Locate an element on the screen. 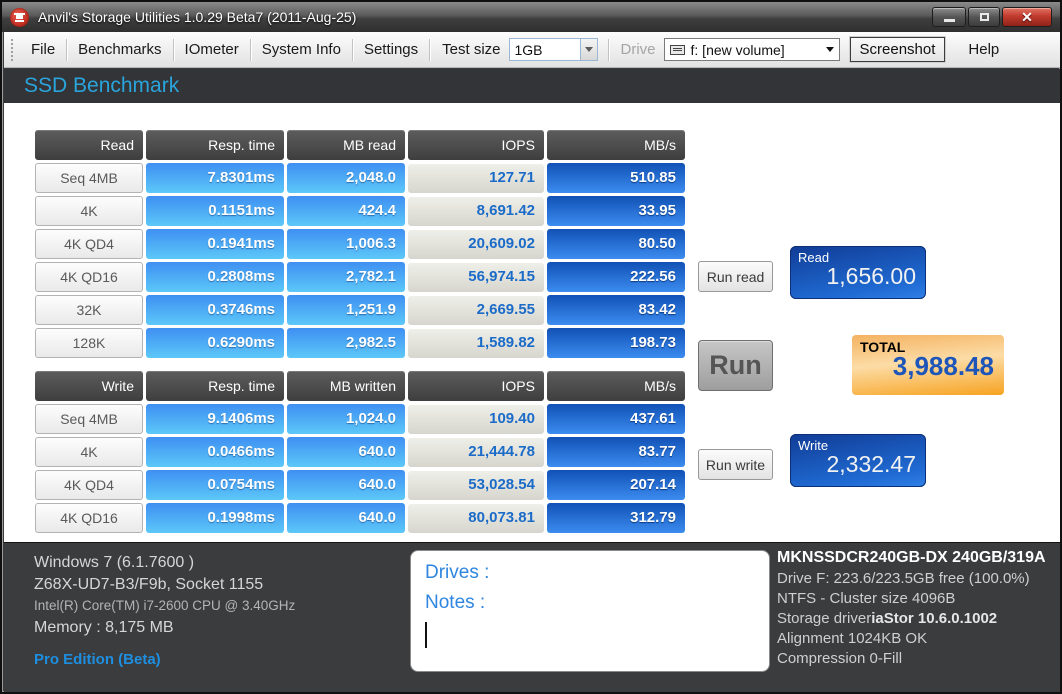  cell-mbs: 198.73 is located at coordinates (616, 343).